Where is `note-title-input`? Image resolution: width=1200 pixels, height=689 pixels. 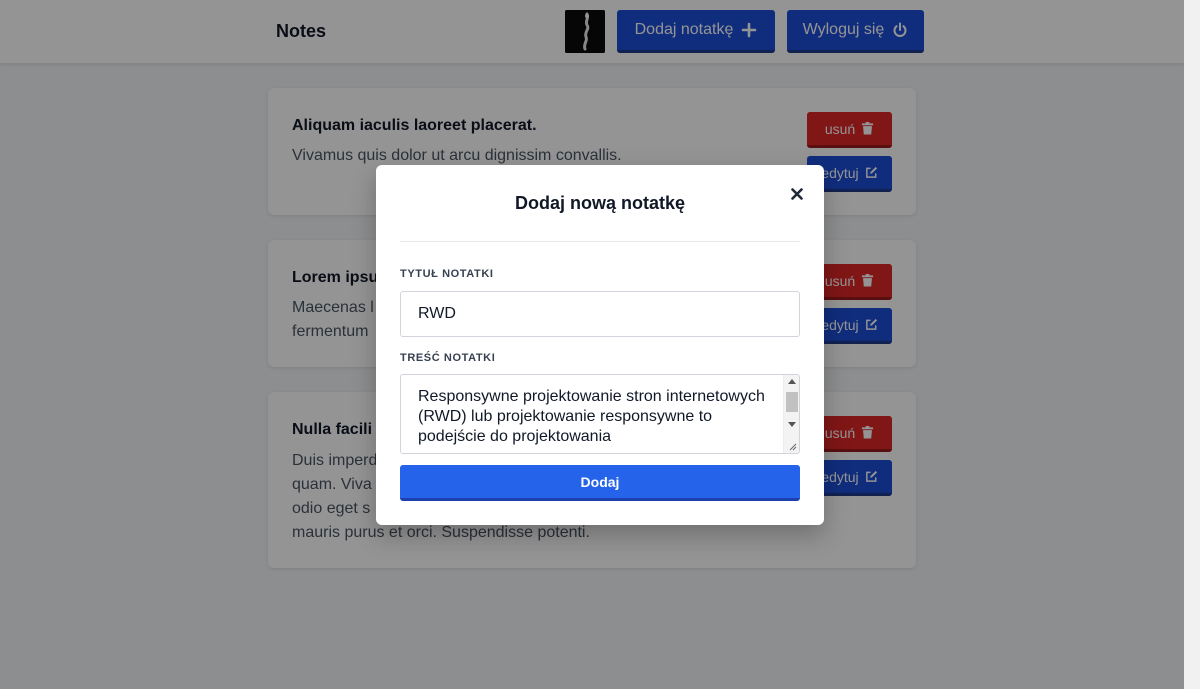 note-title-input is located at coordinates (600, 314).